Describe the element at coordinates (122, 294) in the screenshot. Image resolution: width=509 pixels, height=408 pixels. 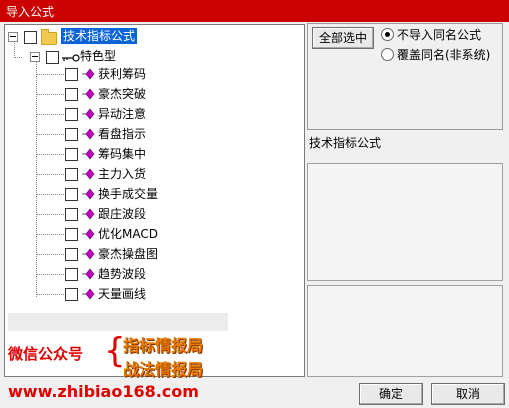
I see `tree-item-label: 天量画线` at that location.